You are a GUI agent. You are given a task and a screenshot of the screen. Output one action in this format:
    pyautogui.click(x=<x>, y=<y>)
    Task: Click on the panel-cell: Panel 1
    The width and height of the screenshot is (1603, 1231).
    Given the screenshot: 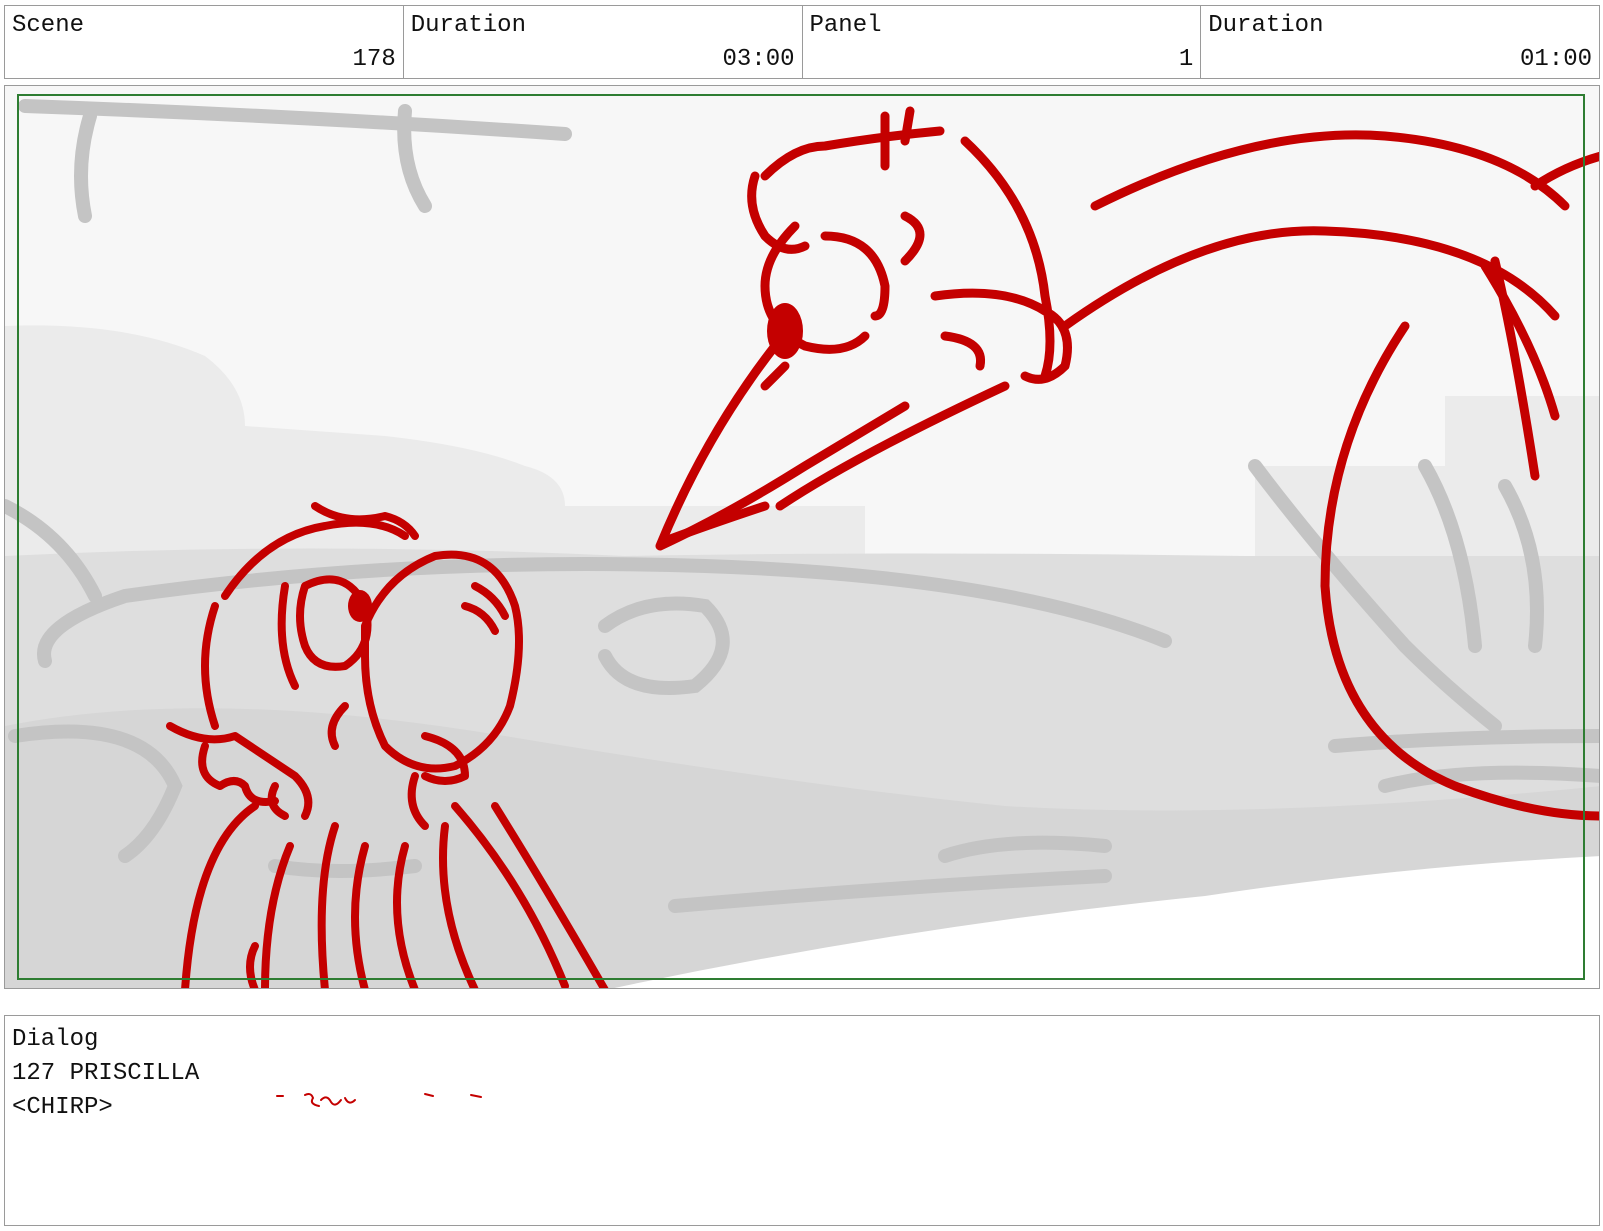 What is the action you would take?
    pyautogui.click(x=1002, y=42)
    